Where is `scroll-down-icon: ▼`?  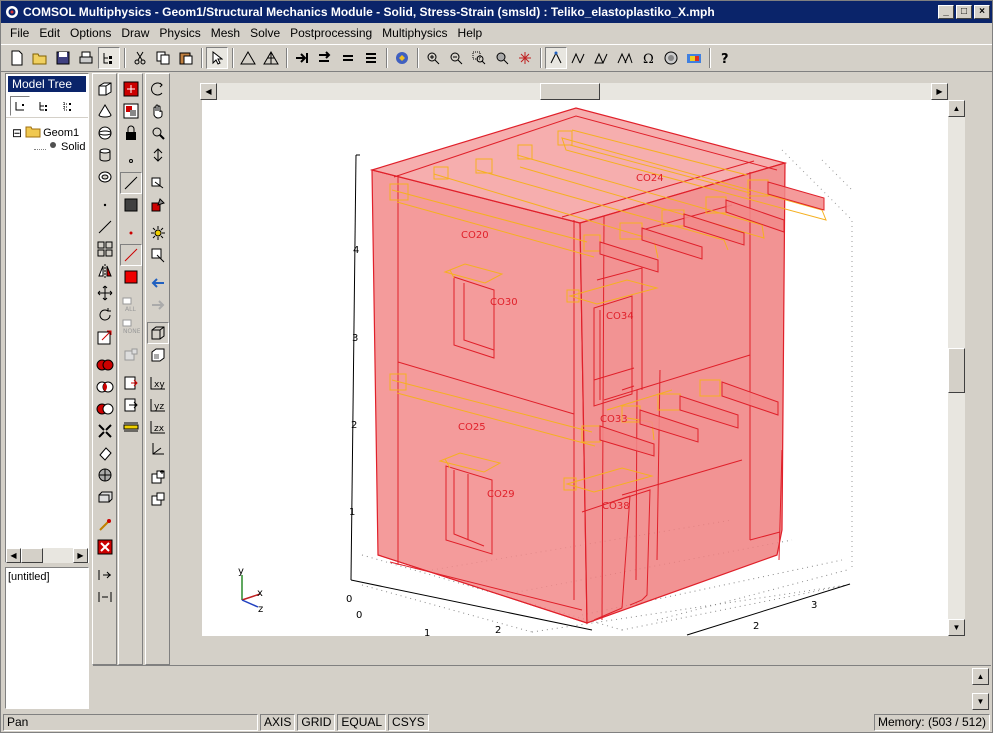
scroll-down-icon: ▼ is located at coordinates (980, 701).